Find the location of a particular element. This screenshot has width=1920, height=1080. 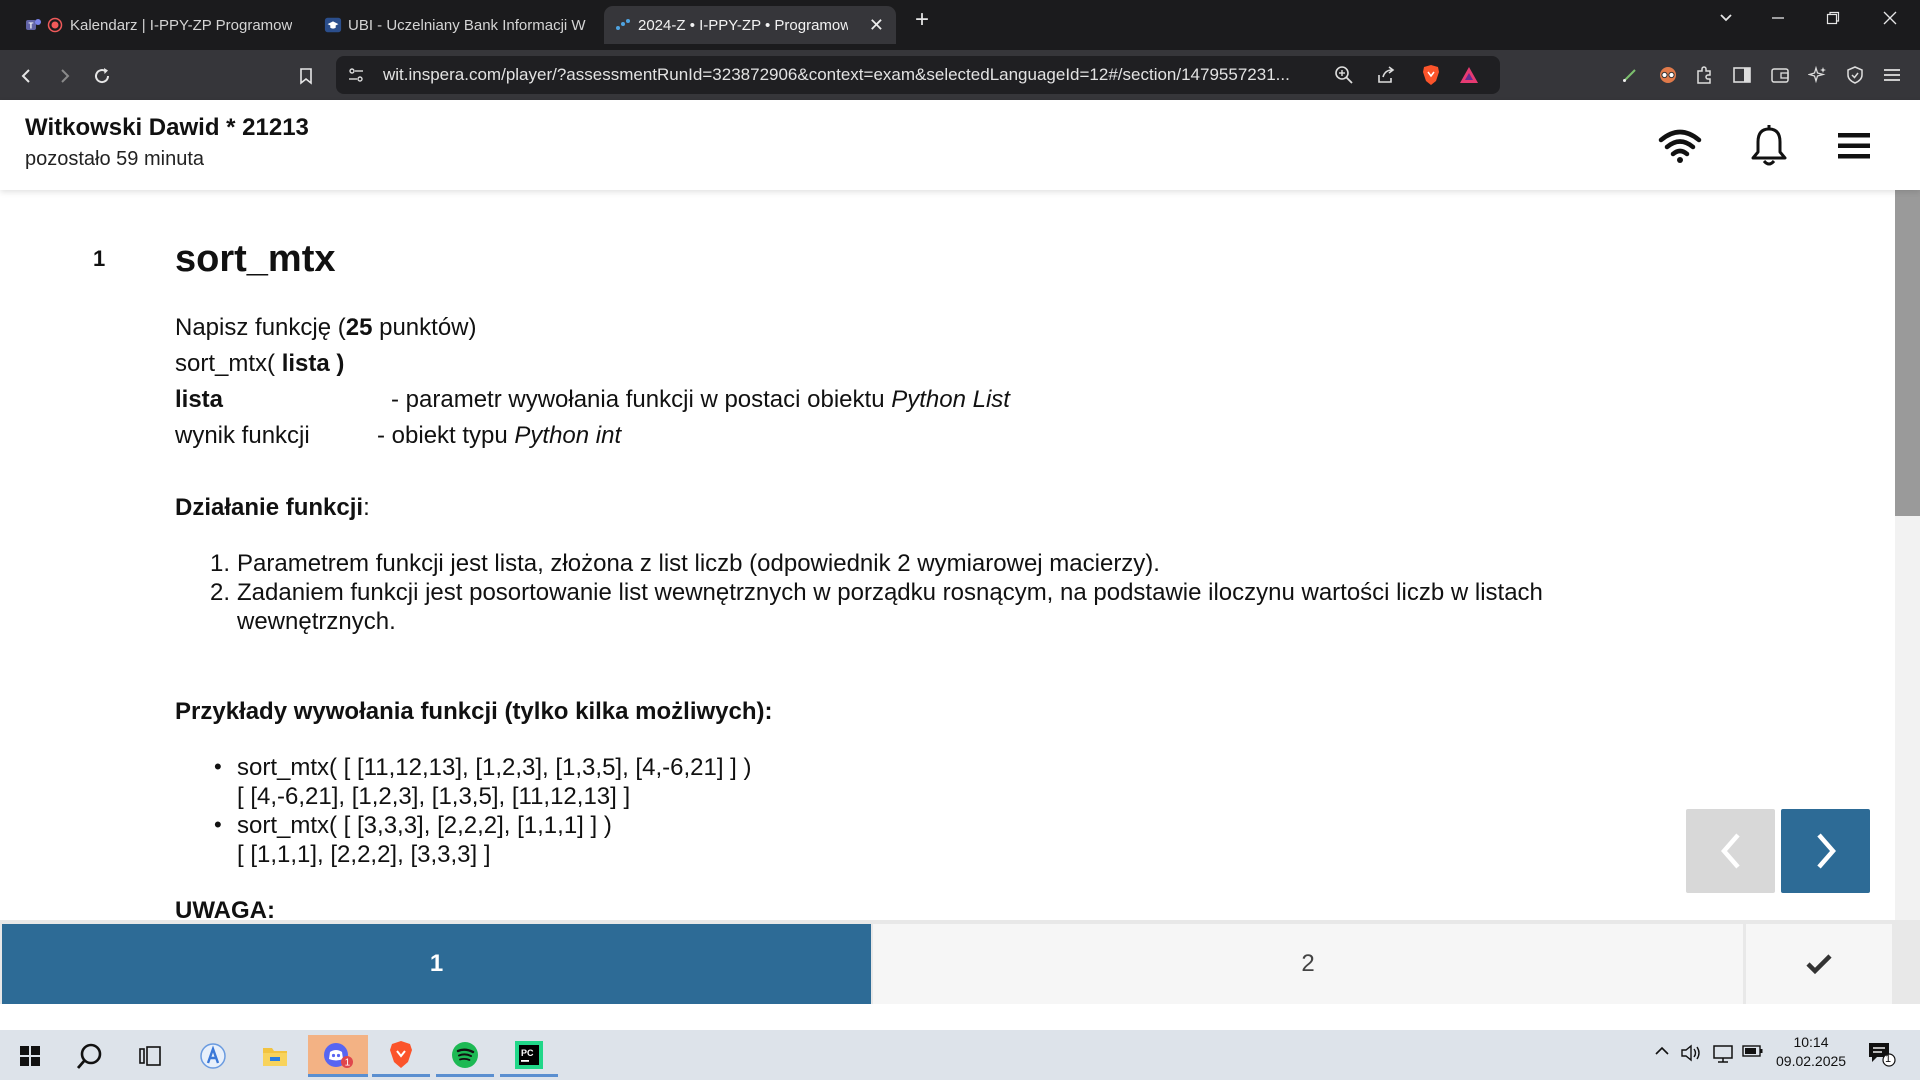

tray-chevron-up-icon is located at coordinates (1662, 1051).